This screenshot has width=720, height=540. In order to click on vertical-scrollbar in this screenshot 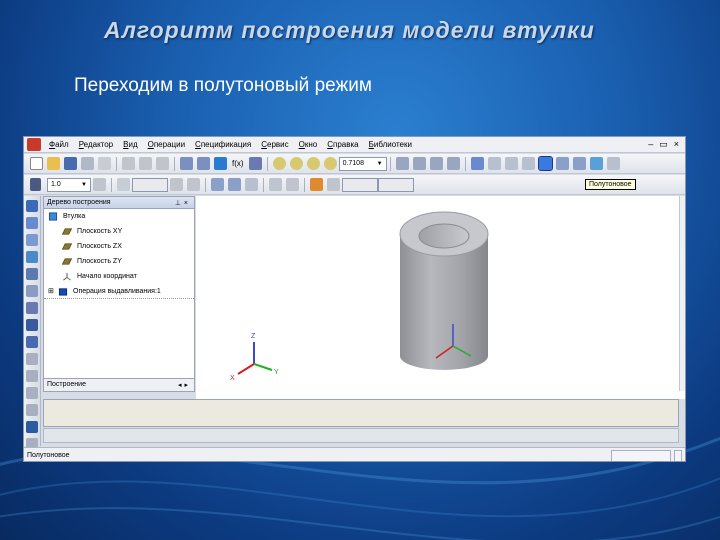, I will do `click(682, 293)`.